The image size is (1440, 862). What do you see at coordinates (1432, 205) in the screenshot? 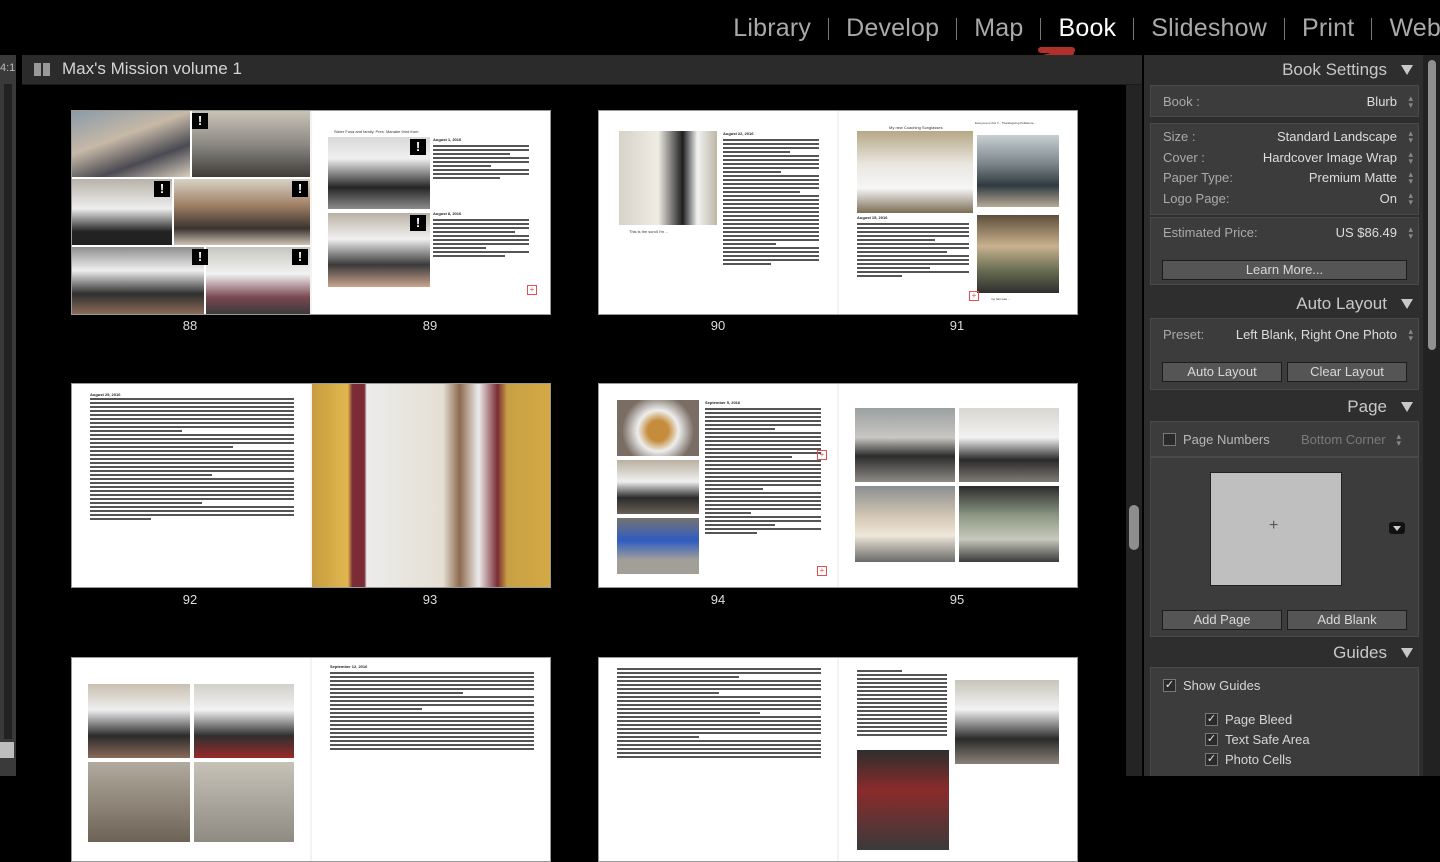
I see `right-panel-scrollbar-thumb` at bounding box center [1432, 205].